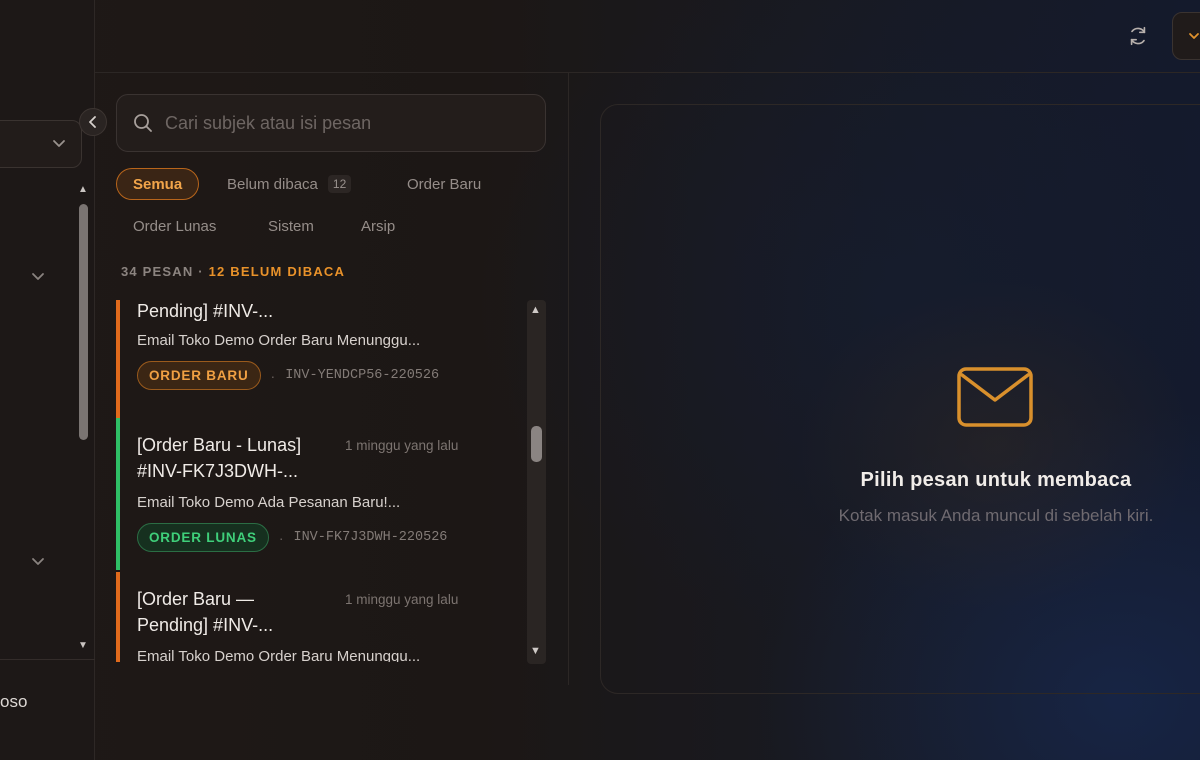  Describe the element at coordinates (47, 659) in the screenshot. I see `divider` at that location.